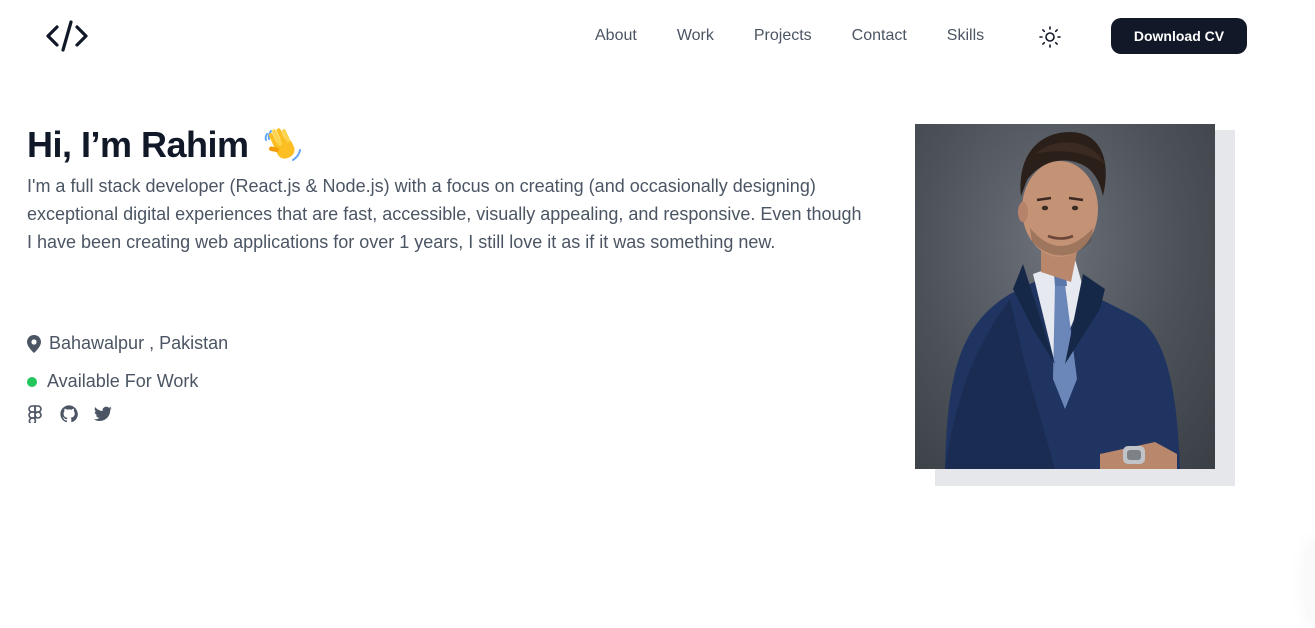  Describe the element at coordinates (67, 36) in the screenshot. I see `code-brackets-icon` at that location.